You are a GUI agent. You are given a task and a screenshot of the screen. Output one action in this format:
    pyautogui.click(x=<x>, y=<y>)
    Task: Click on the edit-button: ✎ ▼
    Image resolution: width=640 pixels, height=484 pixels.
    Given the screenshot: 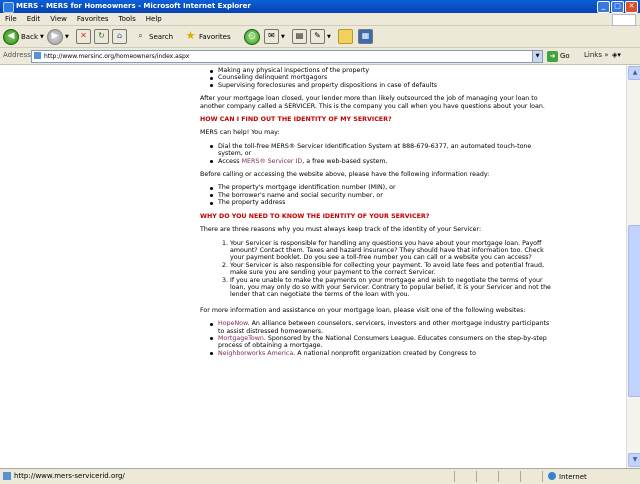 What is the action you would take?
    pyautogui.click(x=320, y=36)
    